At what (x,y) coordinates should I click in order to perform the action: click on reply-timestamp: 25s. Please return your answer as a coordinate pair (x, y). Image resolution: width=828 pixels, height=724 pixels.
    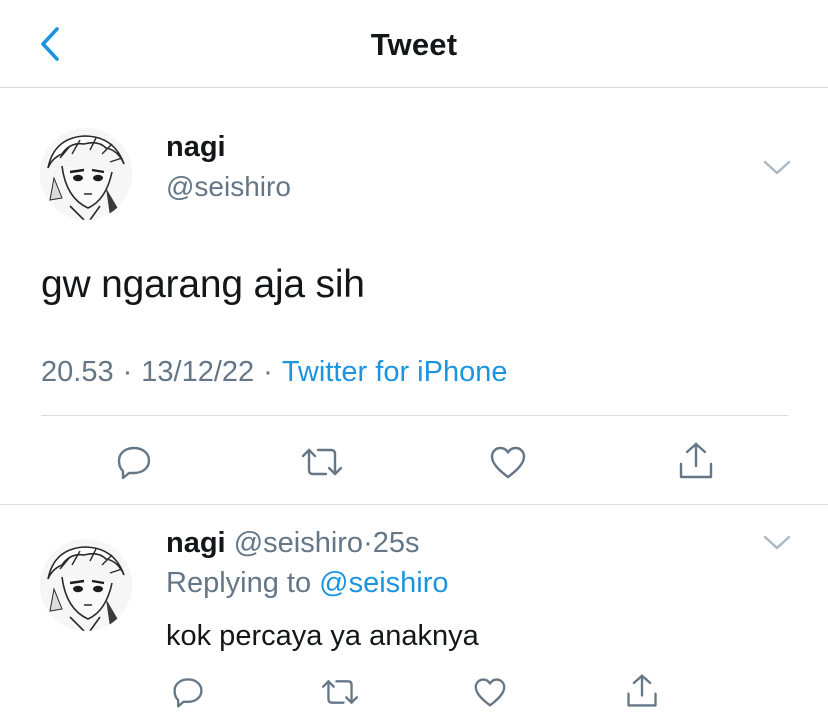
    Looking at the image, I should click on (396, 543).